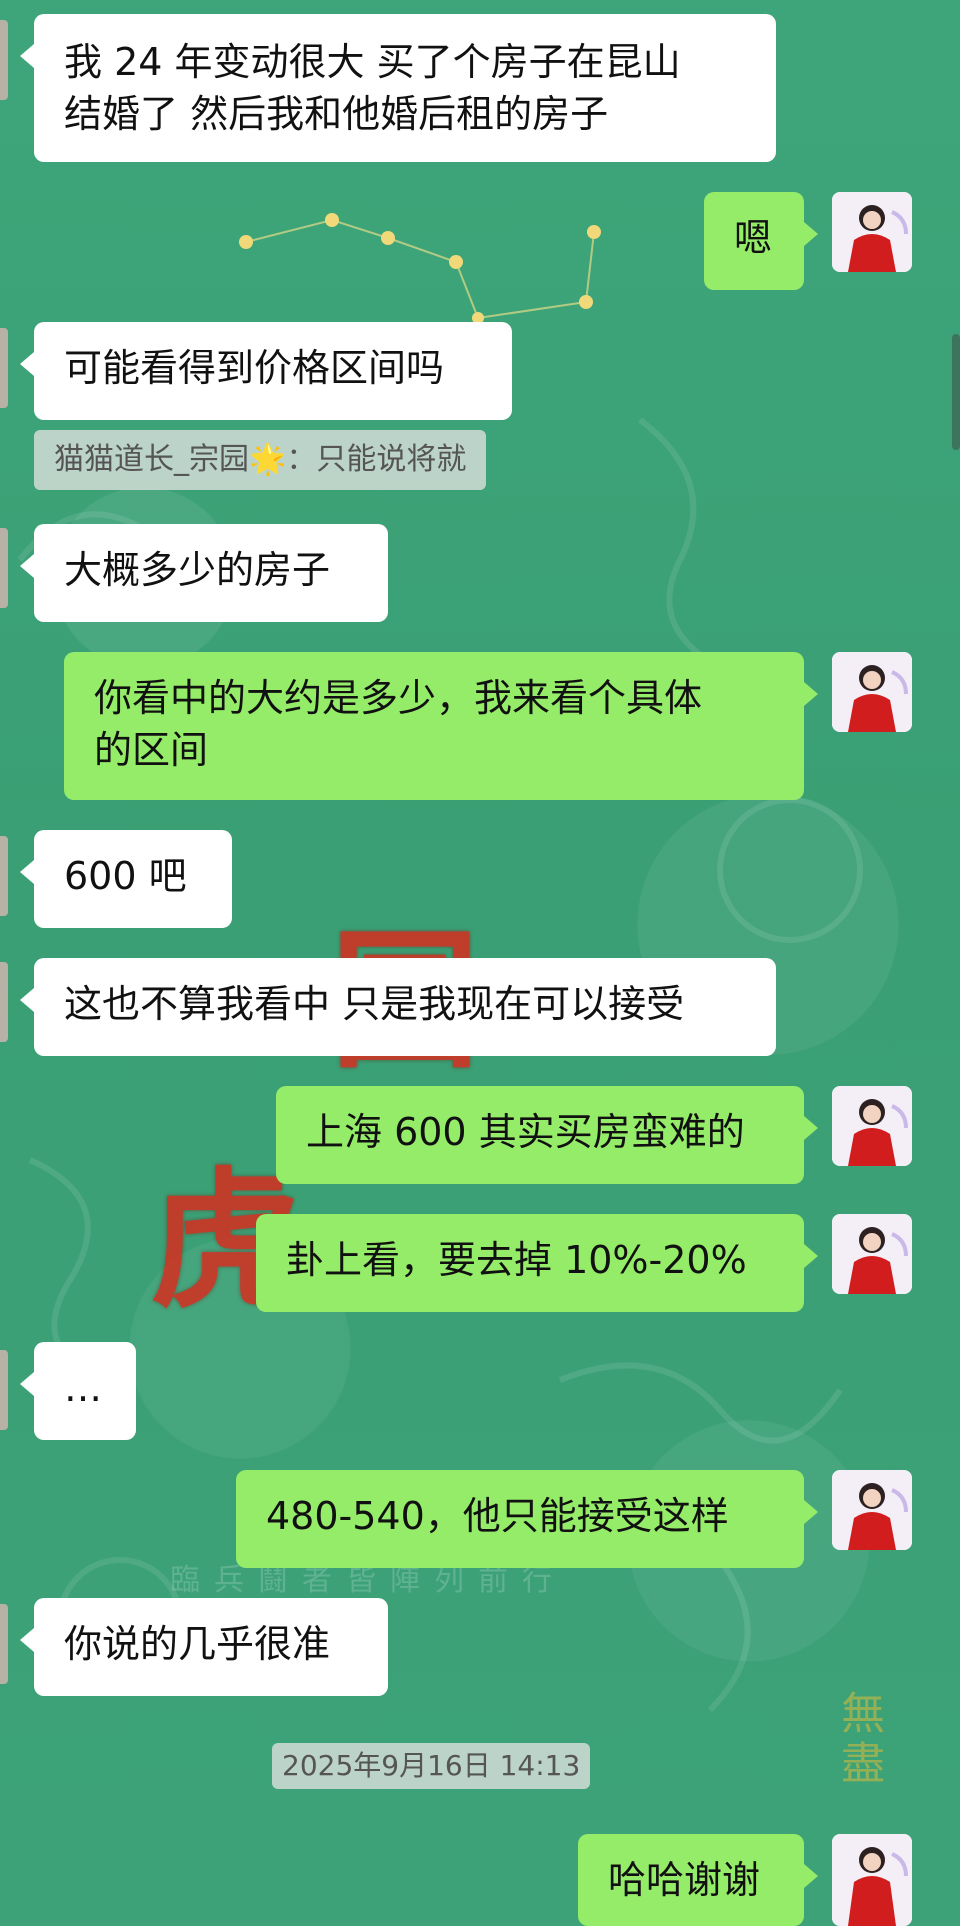 This screenshot has width=960, height=1926. I want to click on corner-chars: 無盡, so click(858, 1740).